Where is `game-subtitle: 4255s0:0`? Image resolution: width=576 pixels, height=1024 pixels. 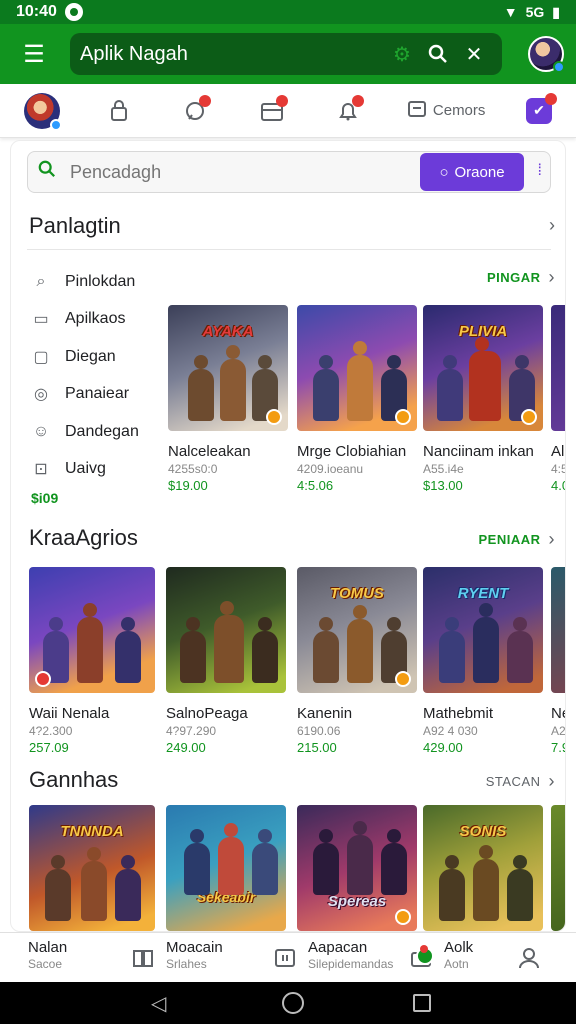
game-subtitle: 4255s0:0 is located at coordinates (193, 469).